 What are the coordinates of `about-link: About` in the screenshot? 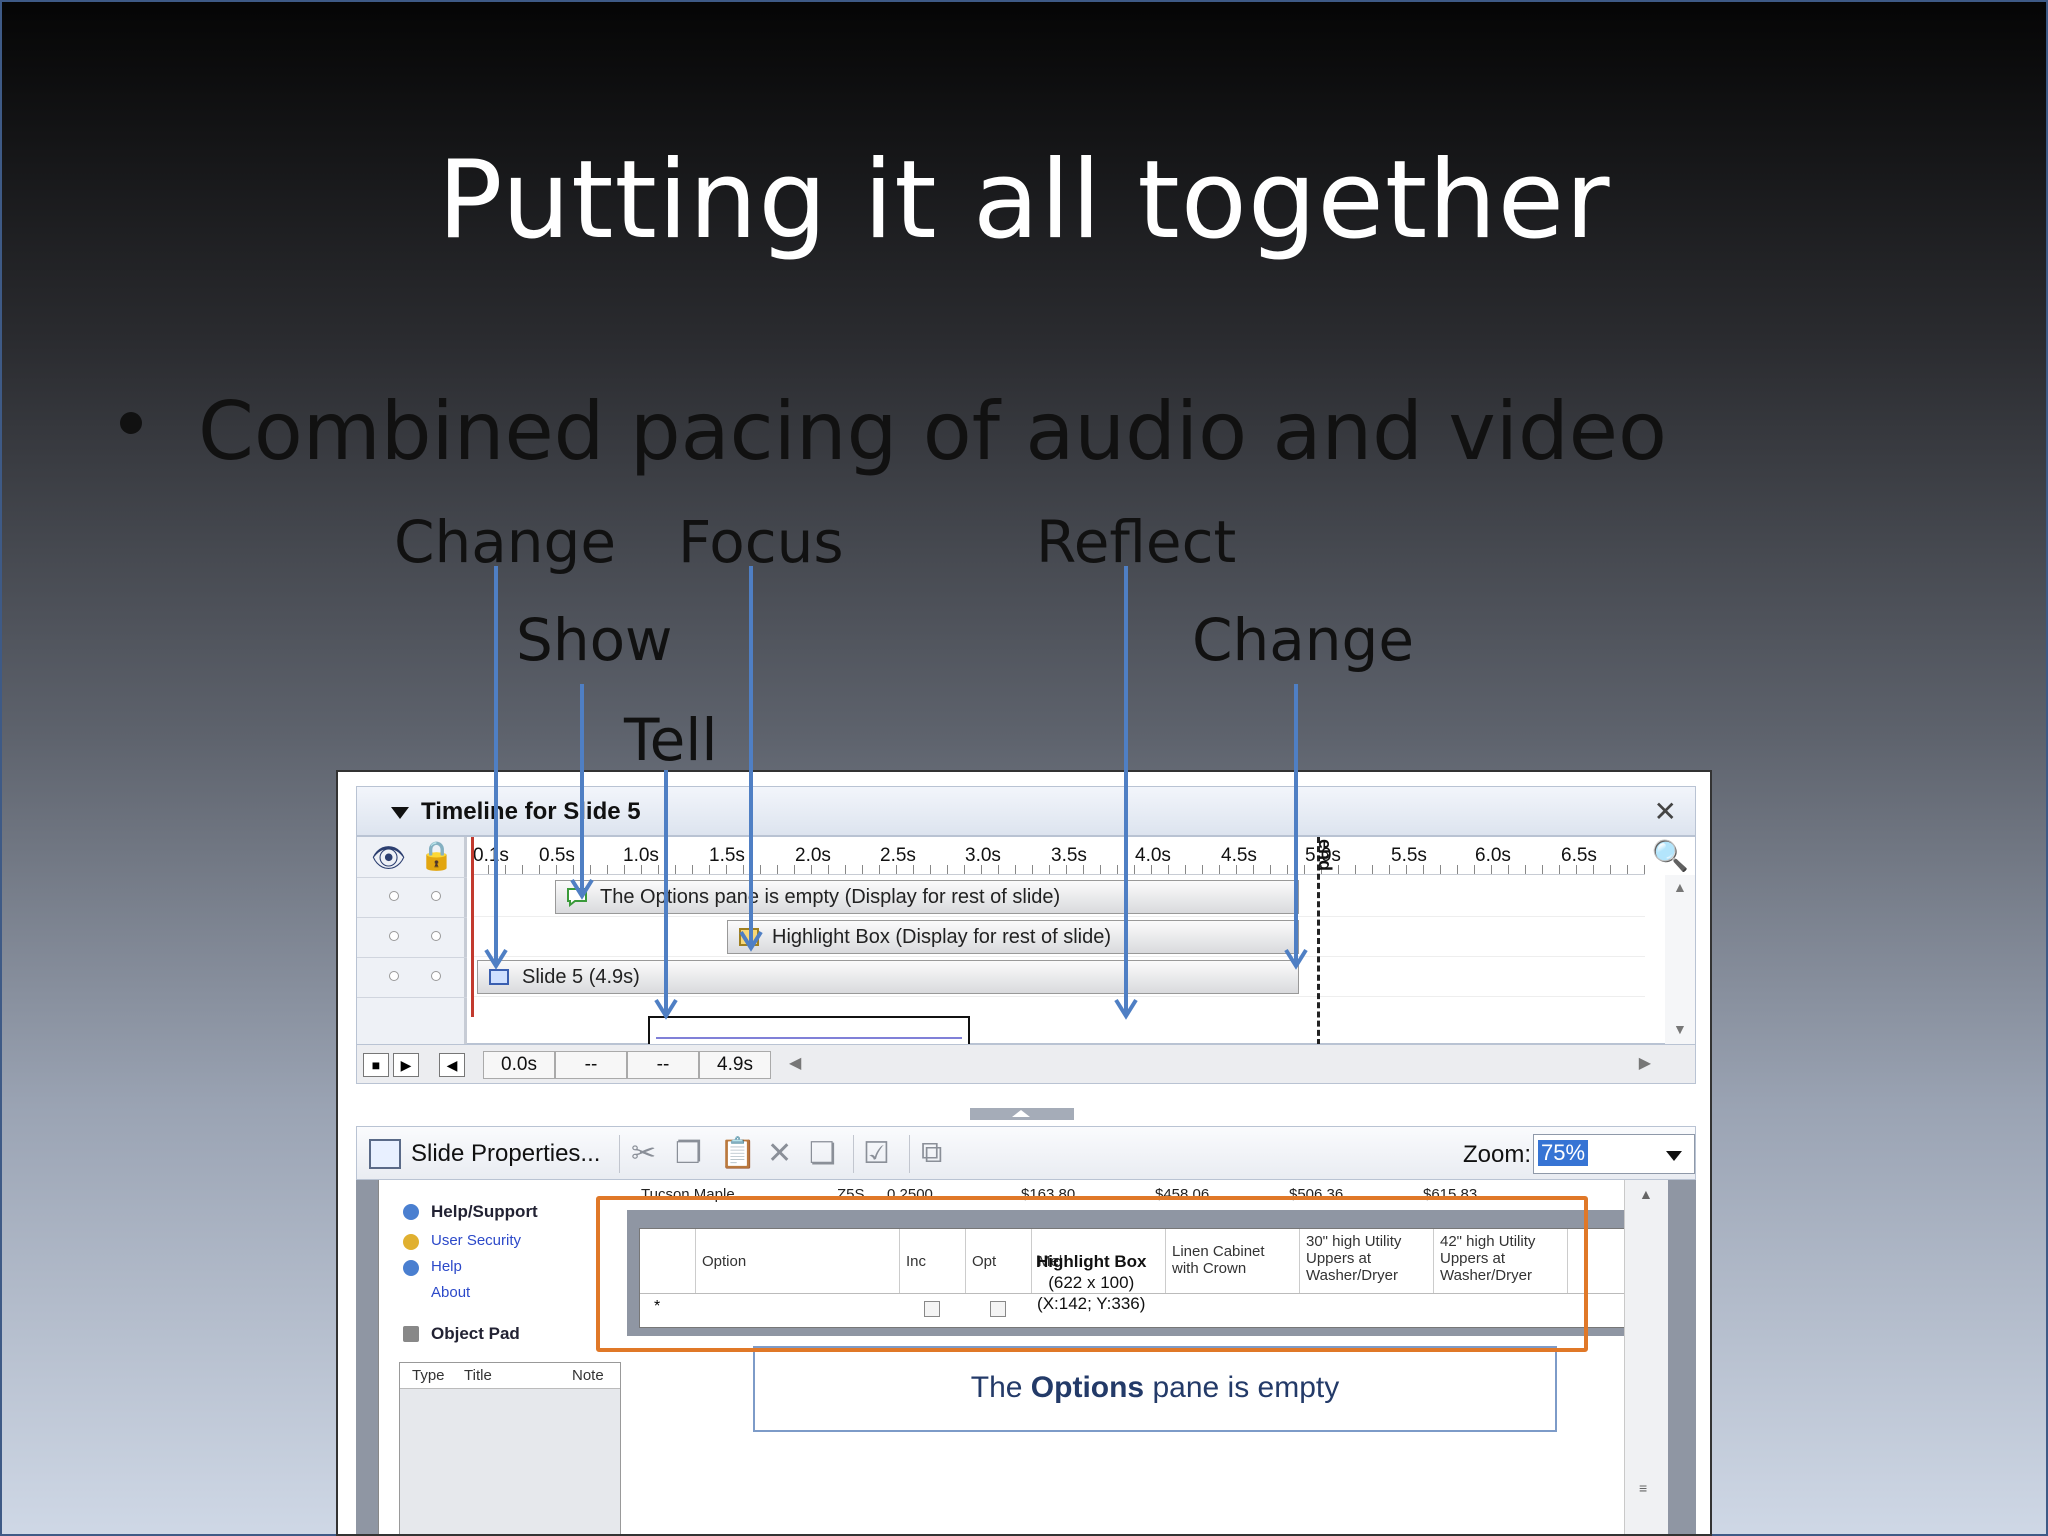 It's located at (450, 1292).